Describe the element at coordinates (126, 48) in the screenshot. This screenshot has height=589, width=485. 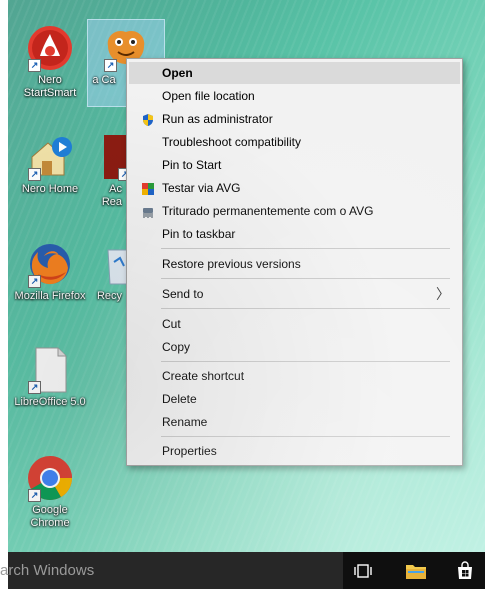
I see `mascot-icon: ↗` at that location.